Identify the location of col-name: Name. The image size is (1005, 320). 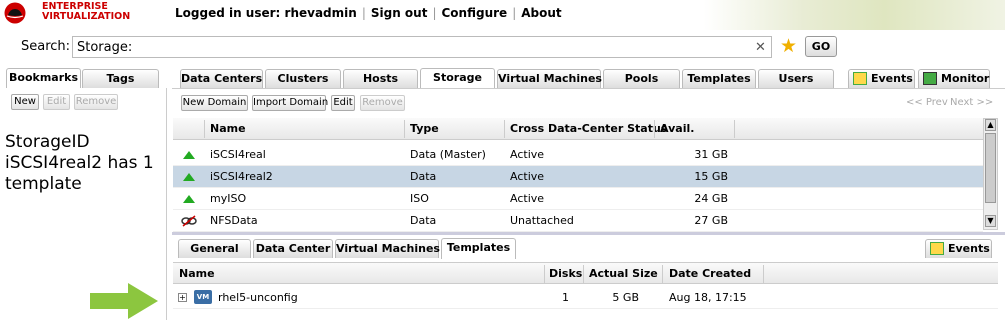
(228, 129).